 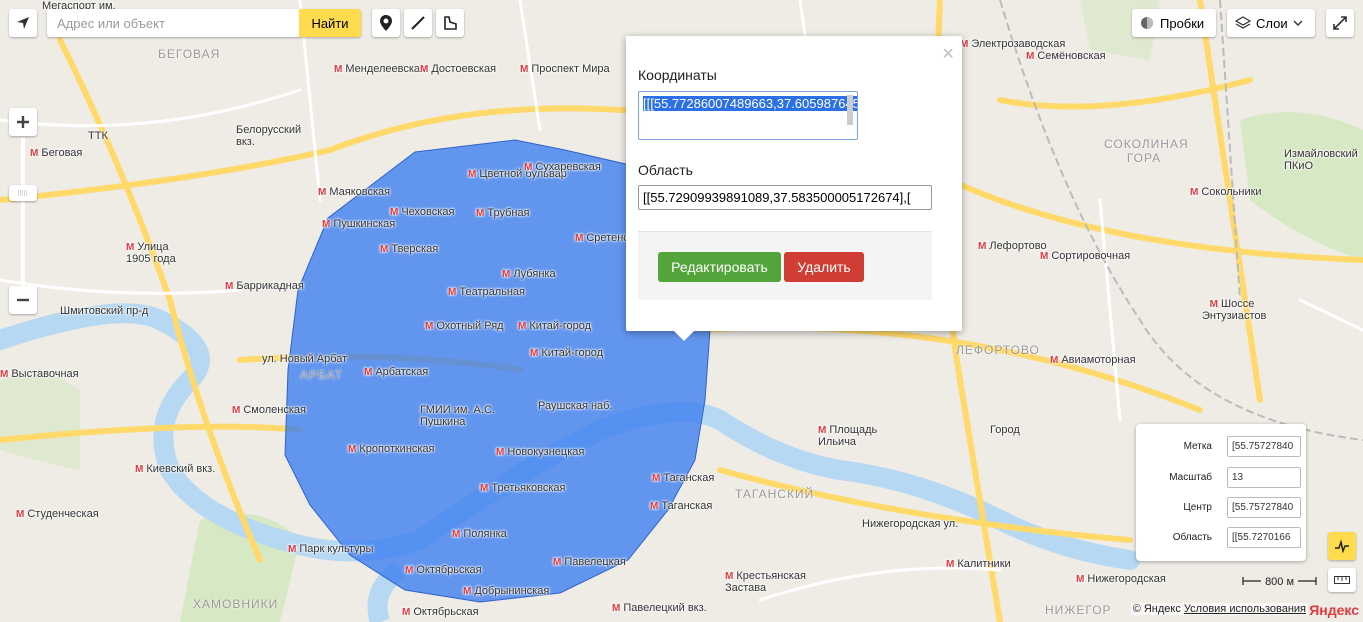 What do you see at coordinates (1085, 256) in the screenshot?
I see `metro-label: Сортировочная` at bounding box center [1085, 256].